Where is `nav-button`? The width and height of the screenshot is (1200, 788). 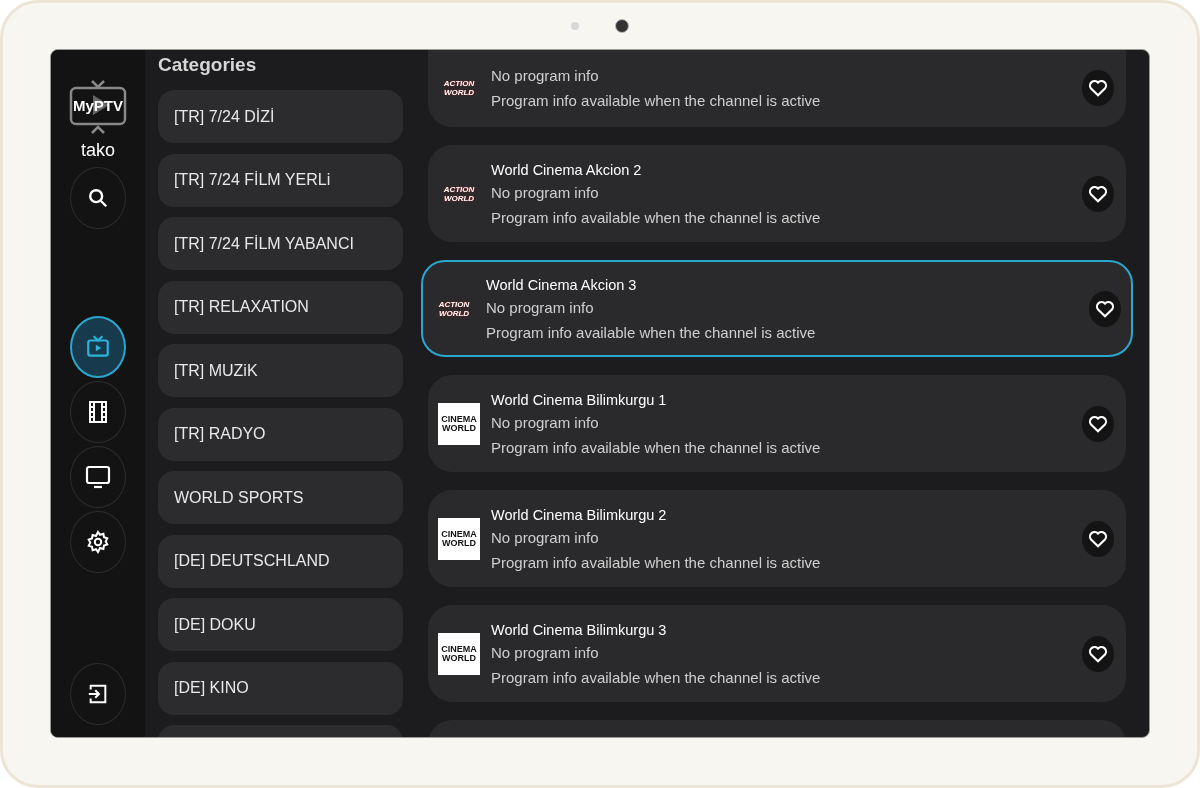 nav-button is located at coordinates (98, 347).